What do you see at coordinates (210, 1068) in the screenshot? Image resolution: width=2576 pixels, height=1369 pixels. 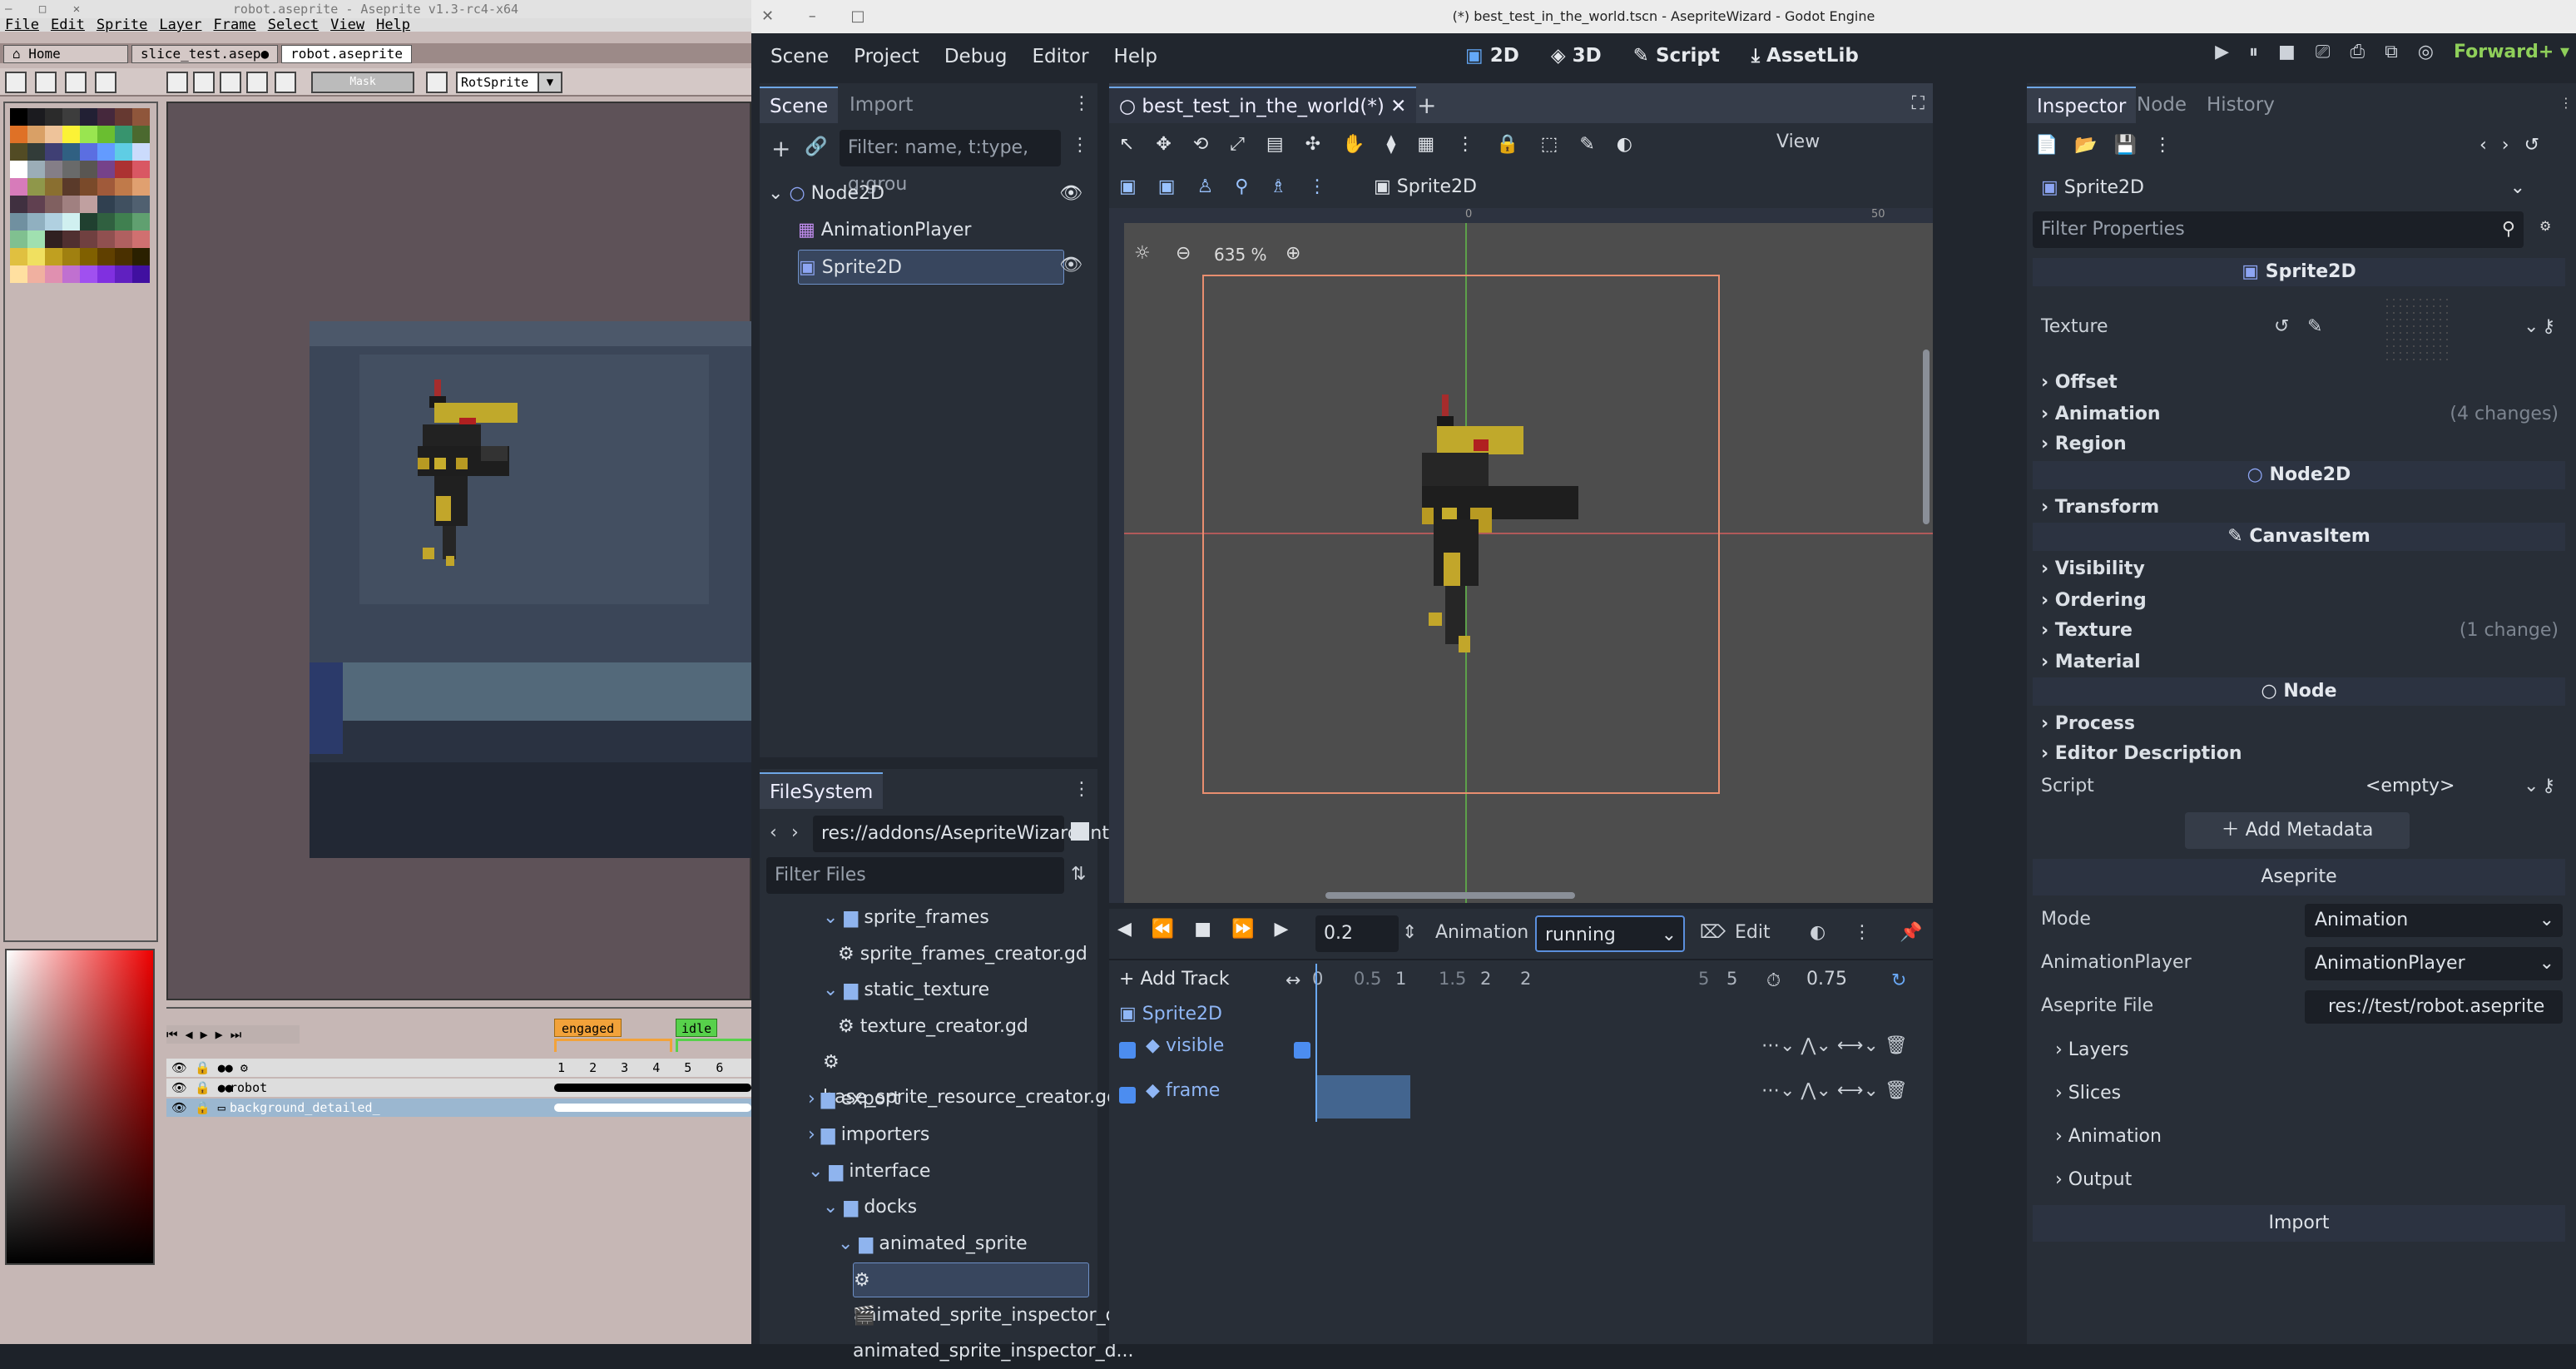 I see `eye-icon: 👁 🔒 ●● ⚙` at bounding box center [210, 1068].